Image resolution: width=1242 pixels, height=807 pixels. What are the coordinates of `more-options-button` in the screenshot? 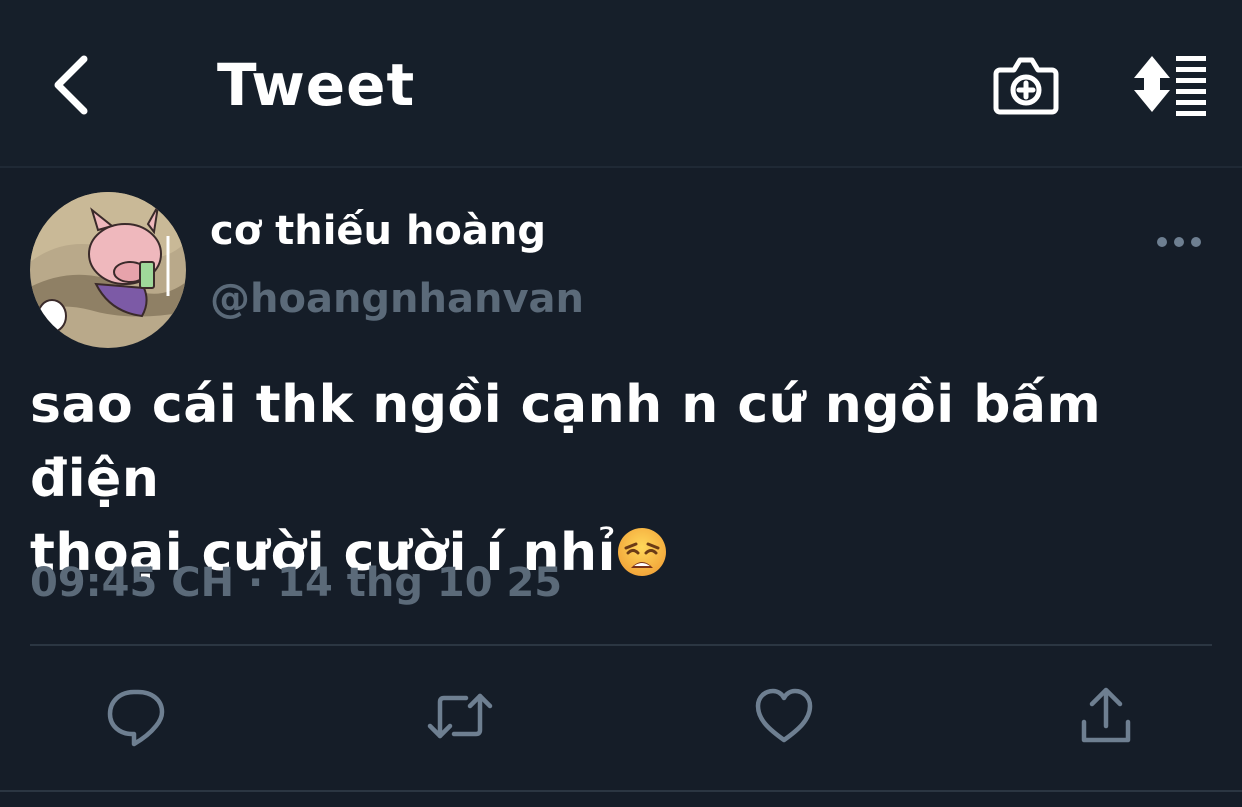 It's located at (1179, 242).